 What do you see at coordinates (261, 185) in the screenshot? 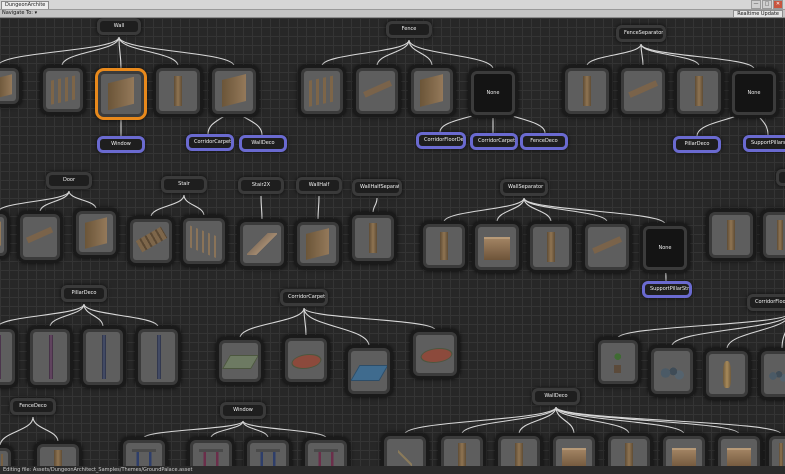
I see `marker-stair-2x: Stair2X` at bounding box center [261, 185].